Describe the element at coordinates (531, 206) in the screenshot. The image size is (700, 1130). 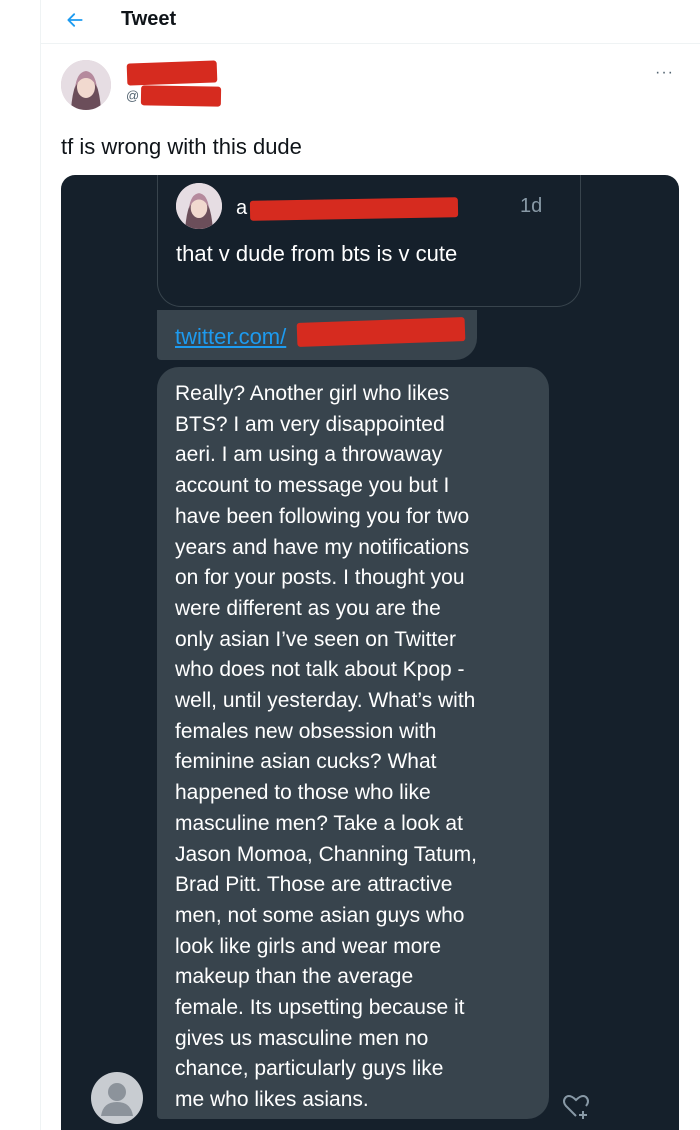
I see `quoted-timestamp: 1d` at that location.